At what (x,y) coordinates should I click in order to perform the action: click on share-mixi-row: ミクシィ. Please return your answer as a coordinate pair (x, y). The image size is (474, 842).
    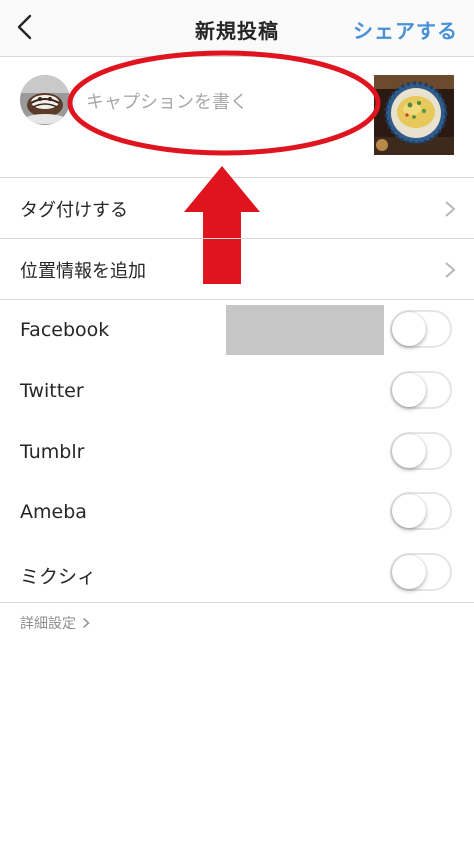
    Looking at the image, I should click on (237, 573).